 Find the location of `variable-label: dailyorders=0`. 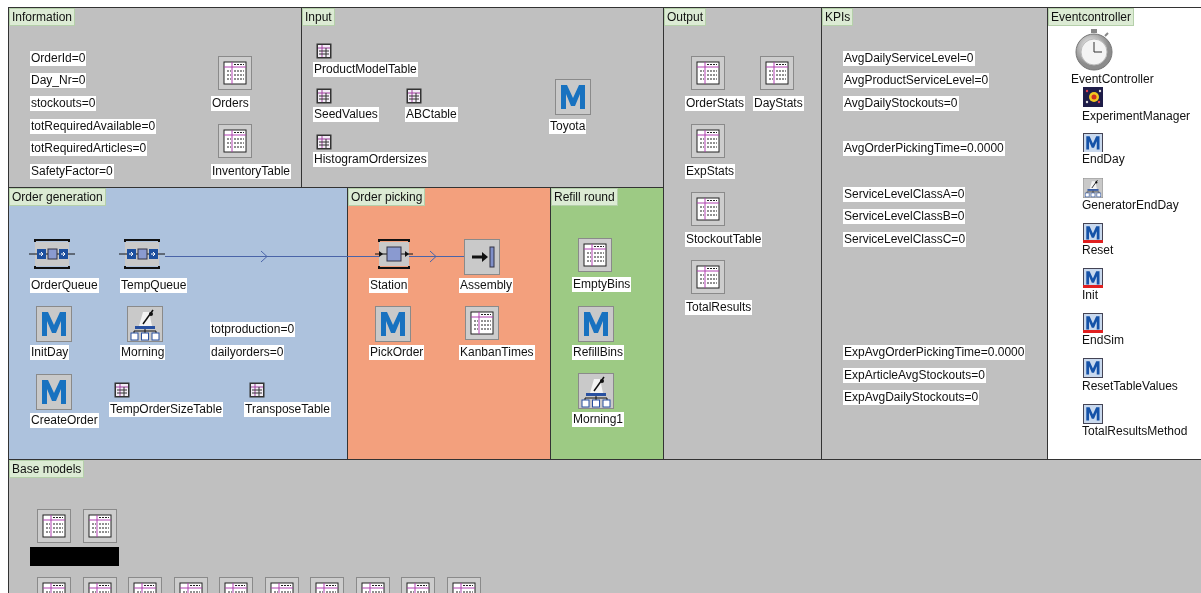

variable-label: dailyorders=0 is located at coordinates (247, 352).